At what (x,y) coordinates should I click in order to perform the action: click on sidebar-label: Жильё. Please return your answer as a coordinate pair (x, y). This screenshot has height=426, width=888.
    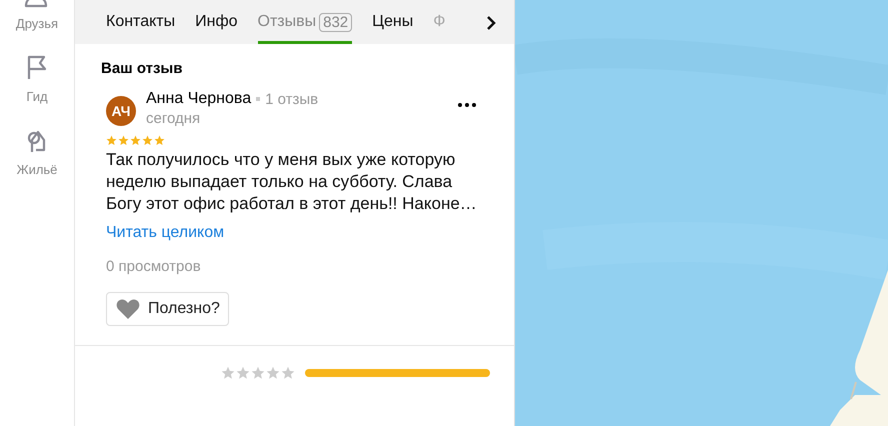
    Looking at the image, I should click on (37, 169).